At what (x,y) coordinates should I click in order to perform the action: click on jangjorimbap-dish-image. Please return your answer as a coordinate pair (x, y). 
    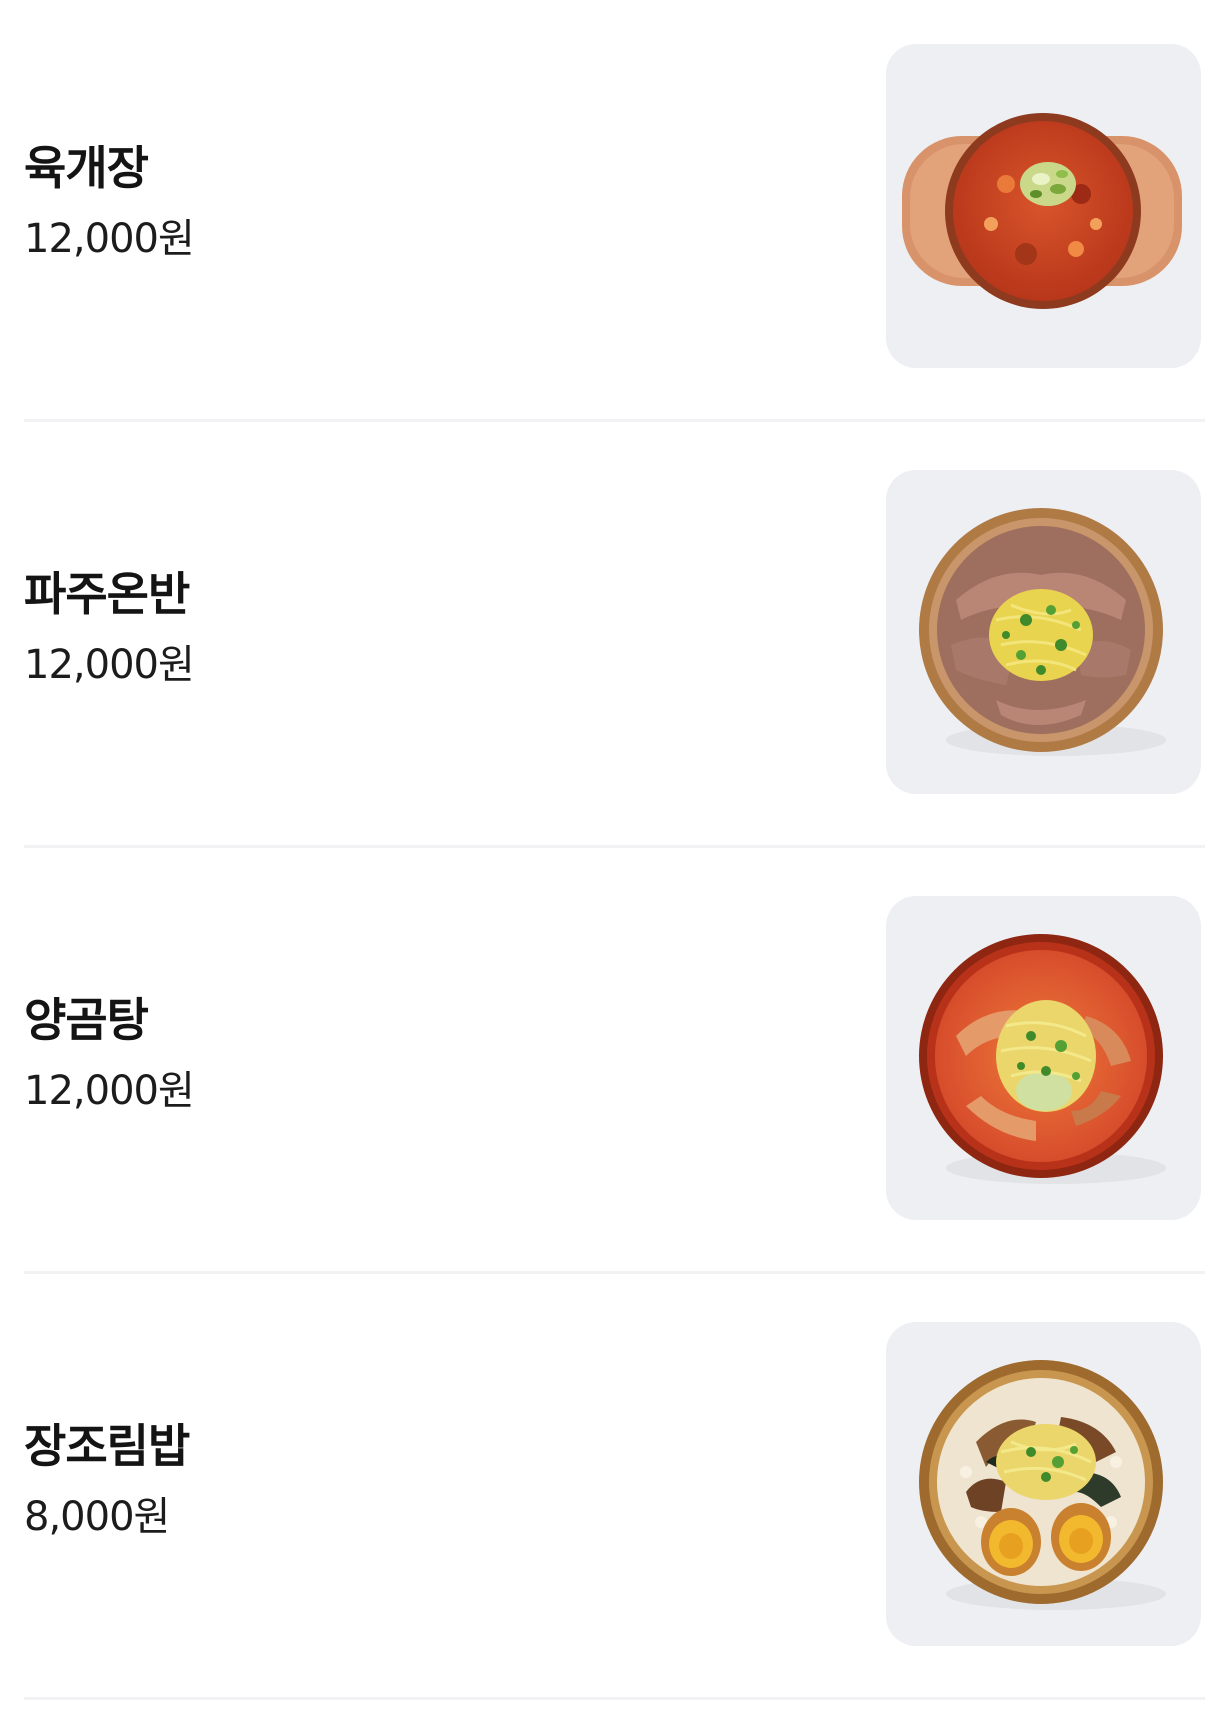
    Looking at the image, I should click on (1043, 1484).